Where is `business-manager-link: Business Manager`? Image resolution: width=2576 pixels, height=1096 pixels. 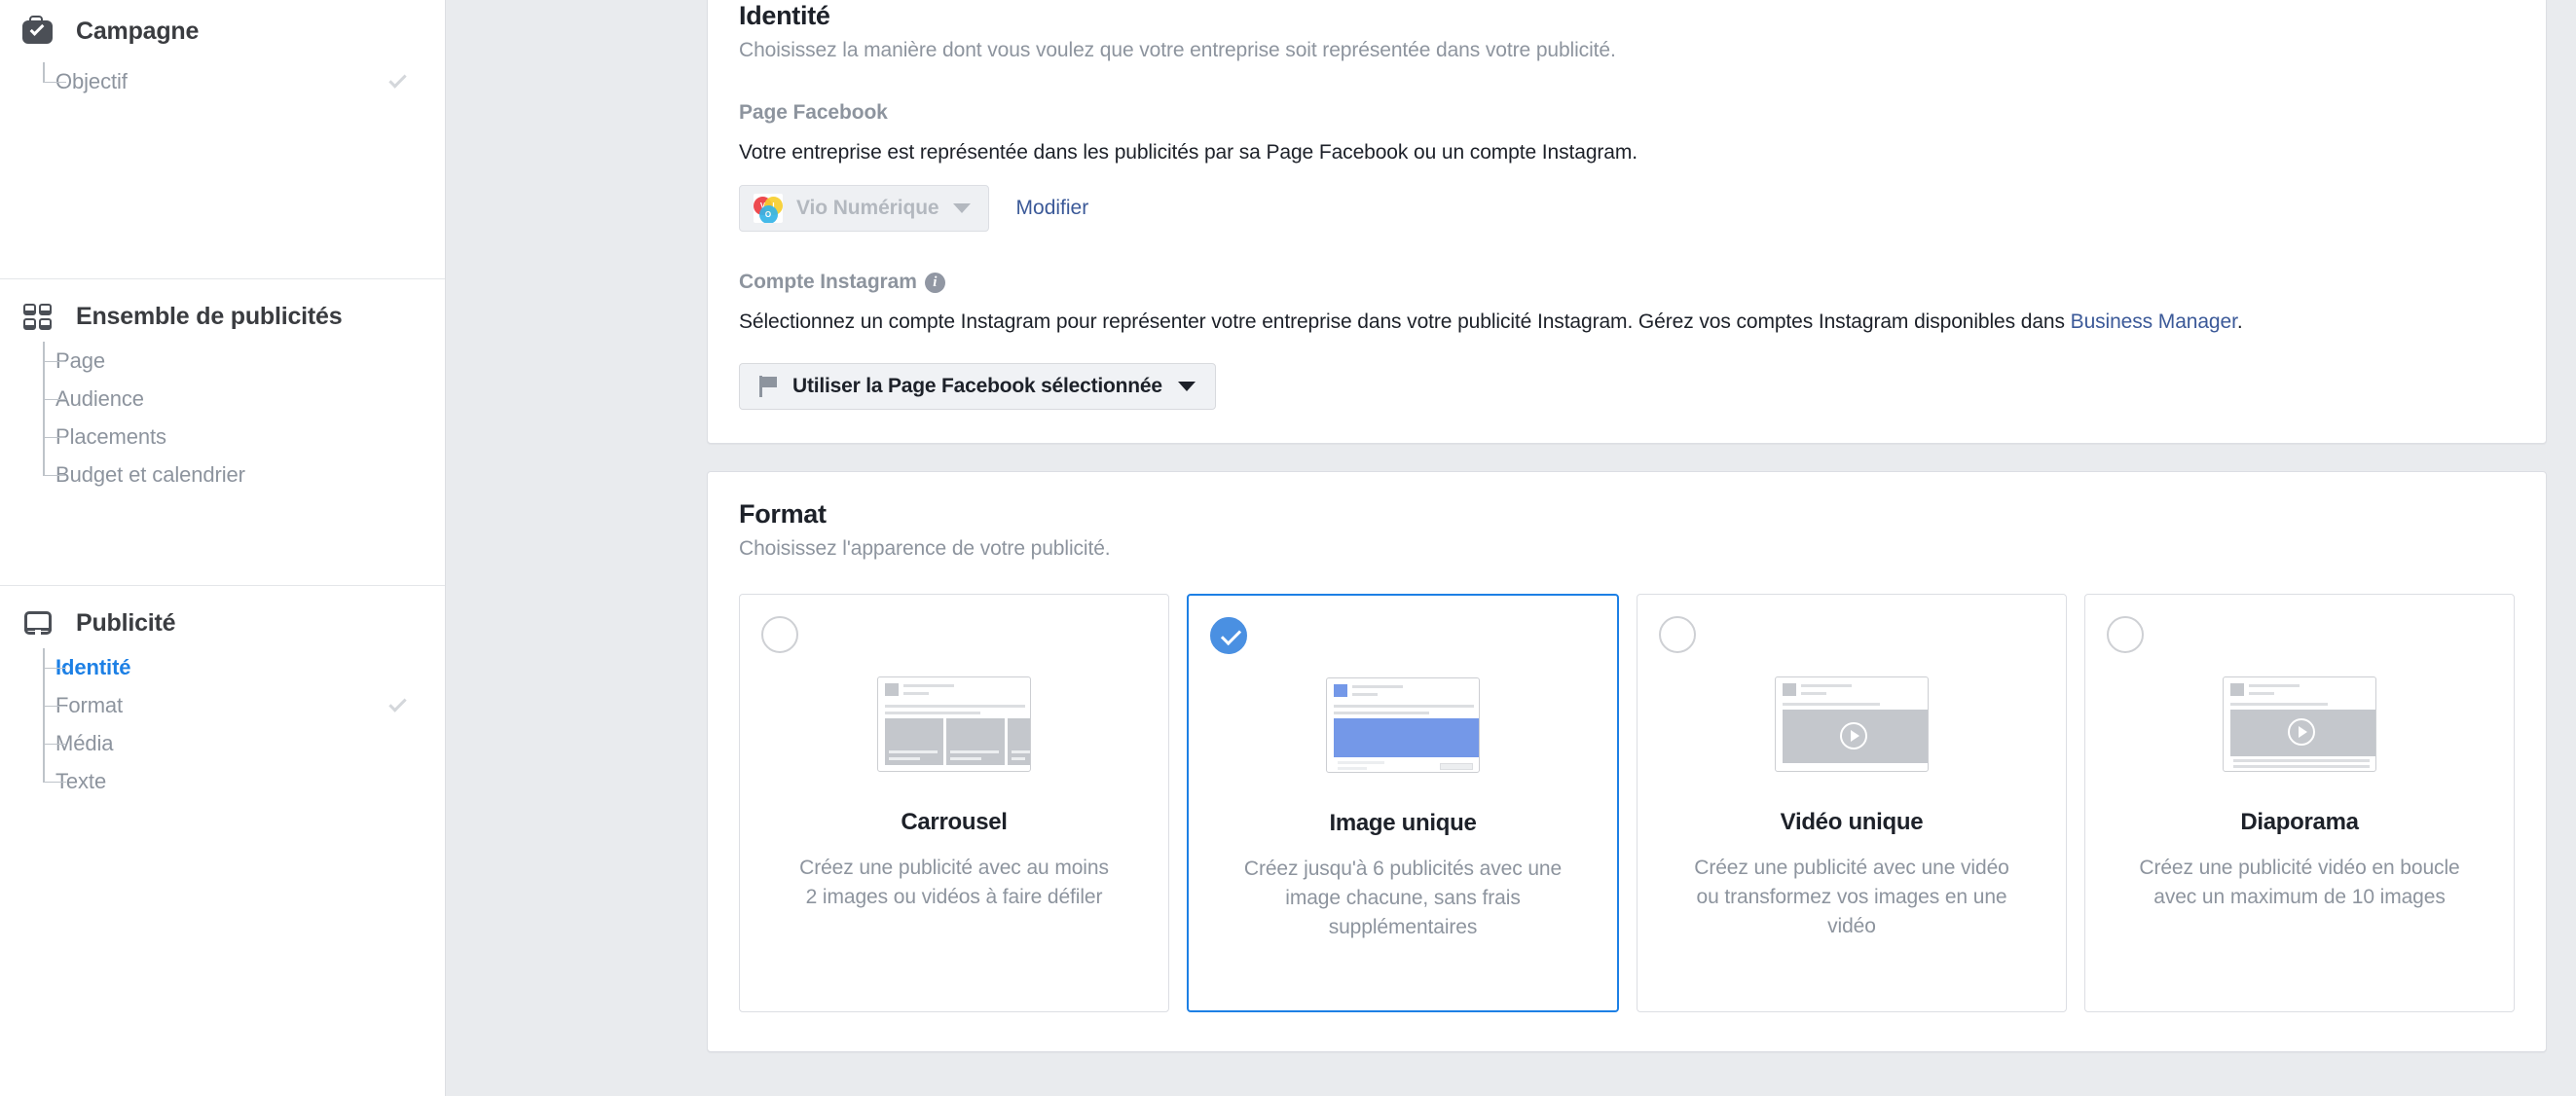
business-manager-link: Business Manager is located at coordinates (2154, 322).